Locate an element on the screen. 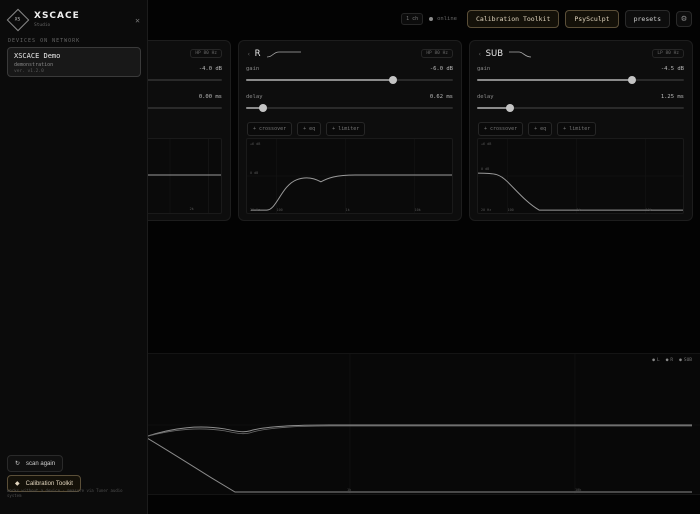 Image resolution: width=700 pixels, height=514 pixels. channel-name: R is located at coordinates (257, 54).